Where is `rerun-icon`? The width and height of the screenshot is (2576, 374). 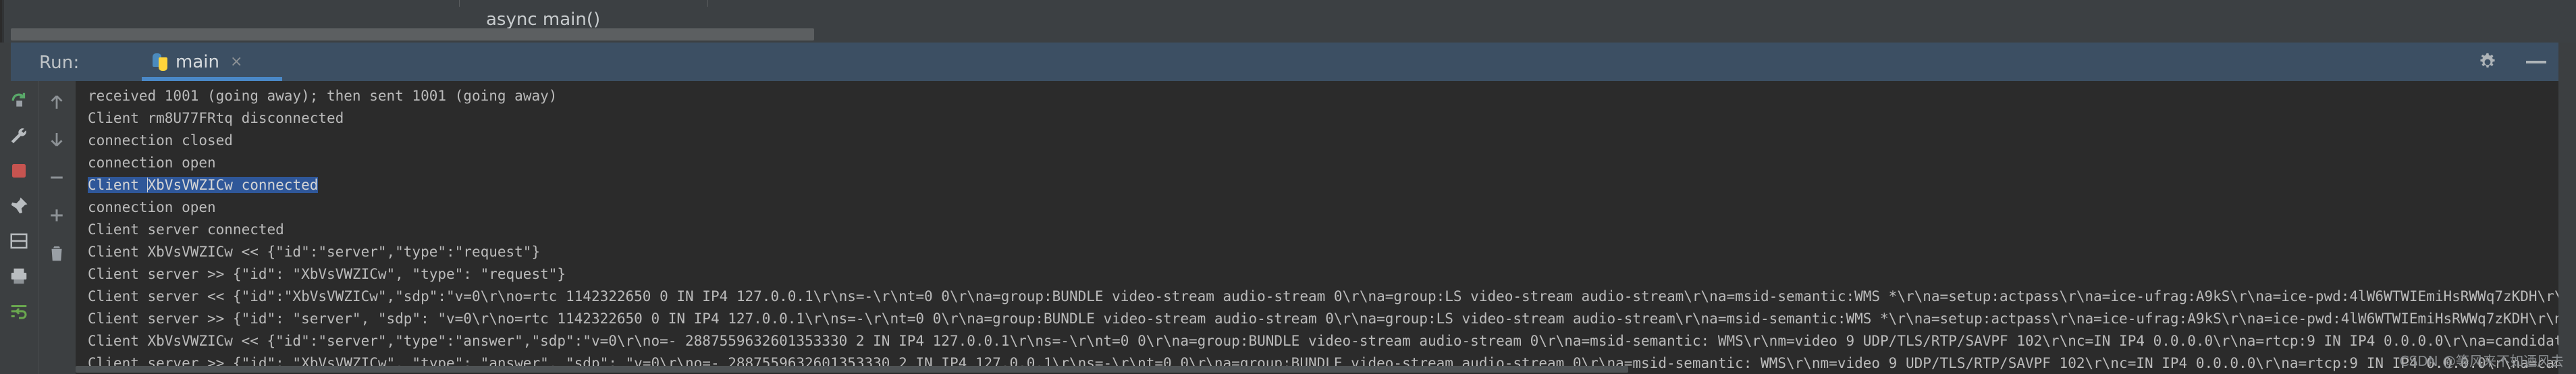 rerun-icon is located at coordinates (19, 101).